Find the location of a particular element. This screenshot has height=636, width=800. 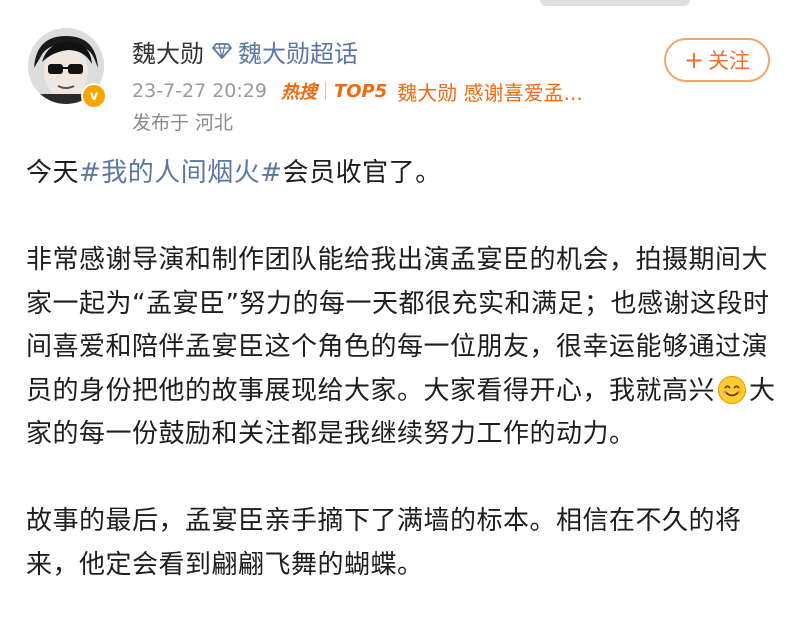

meta-divider is located at coordinates (325, 91).